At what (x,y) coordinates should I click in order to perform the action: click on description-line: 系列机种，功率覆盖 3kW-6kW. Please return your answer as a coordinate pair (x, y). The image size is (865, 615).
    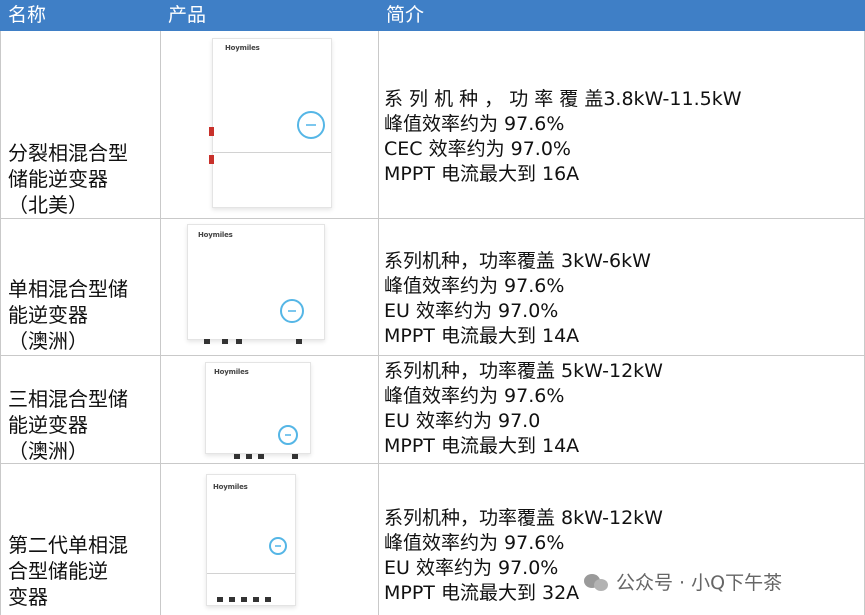
    Looking at the image, I should click on (517, 261).